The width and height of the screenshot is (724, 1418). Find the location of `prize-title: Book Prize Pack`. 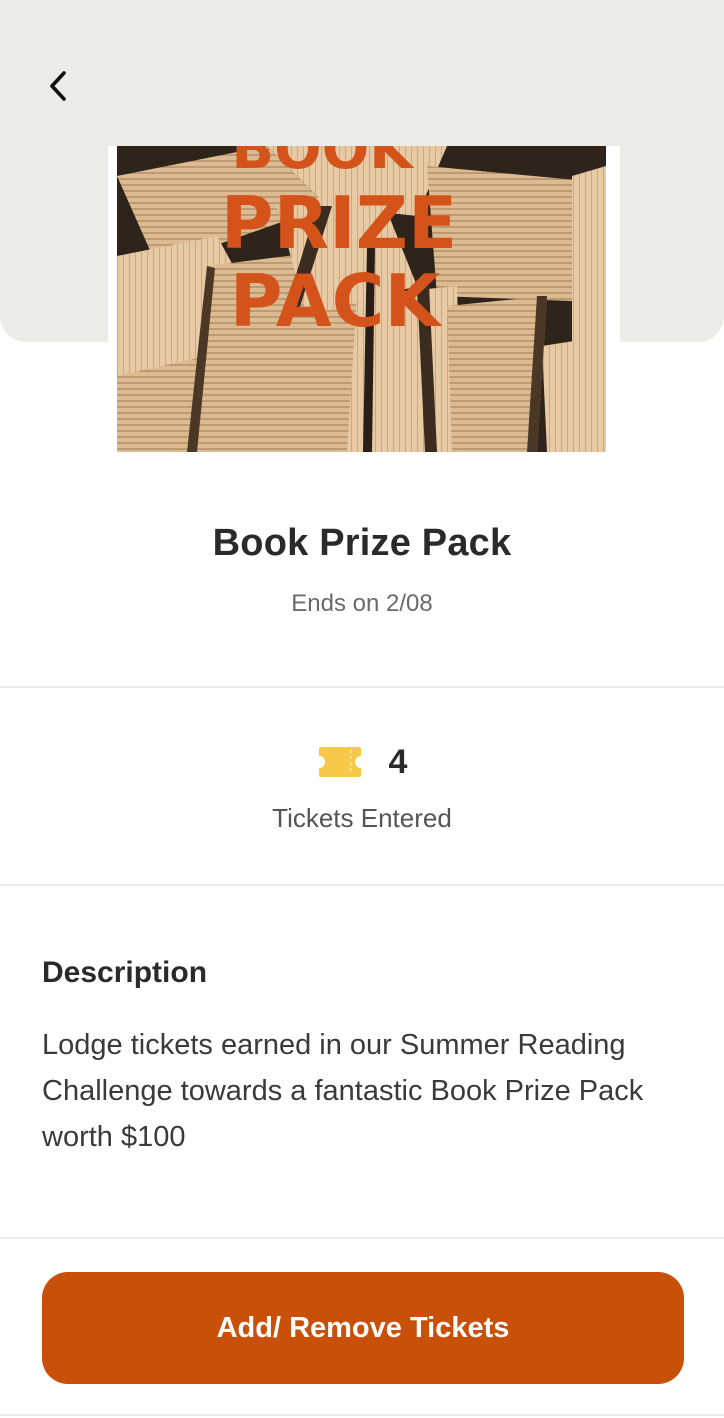

prize-title: Book Prize Pack is located at coordinates (362, 543).